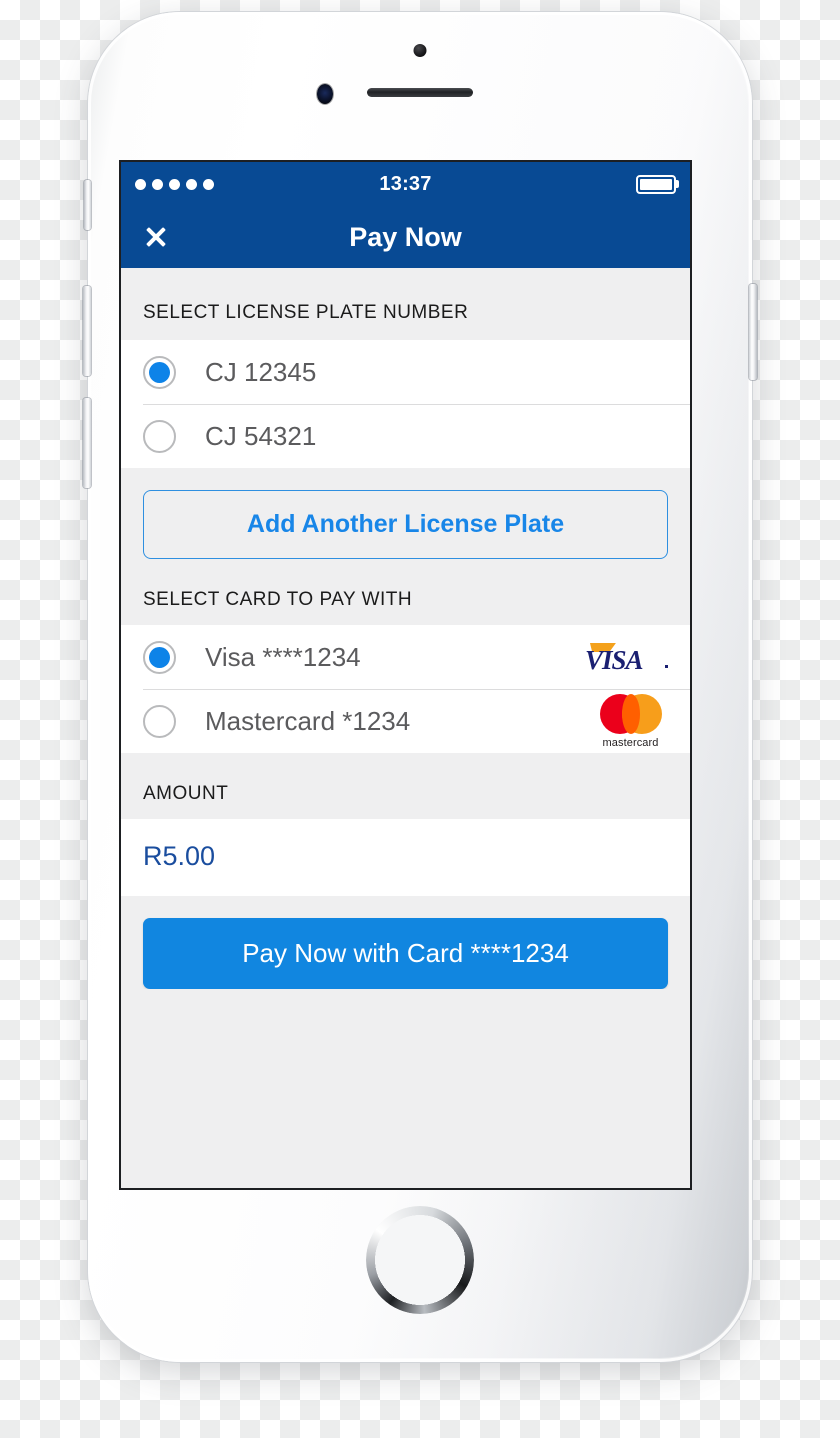 The height and width of the screenshot is (1438, 840). What do you see at coordinates (405, 953) in the screenshot?
I see `pay-now-button: Pay Now with Card ****1234` at bounding box center [405, 953].